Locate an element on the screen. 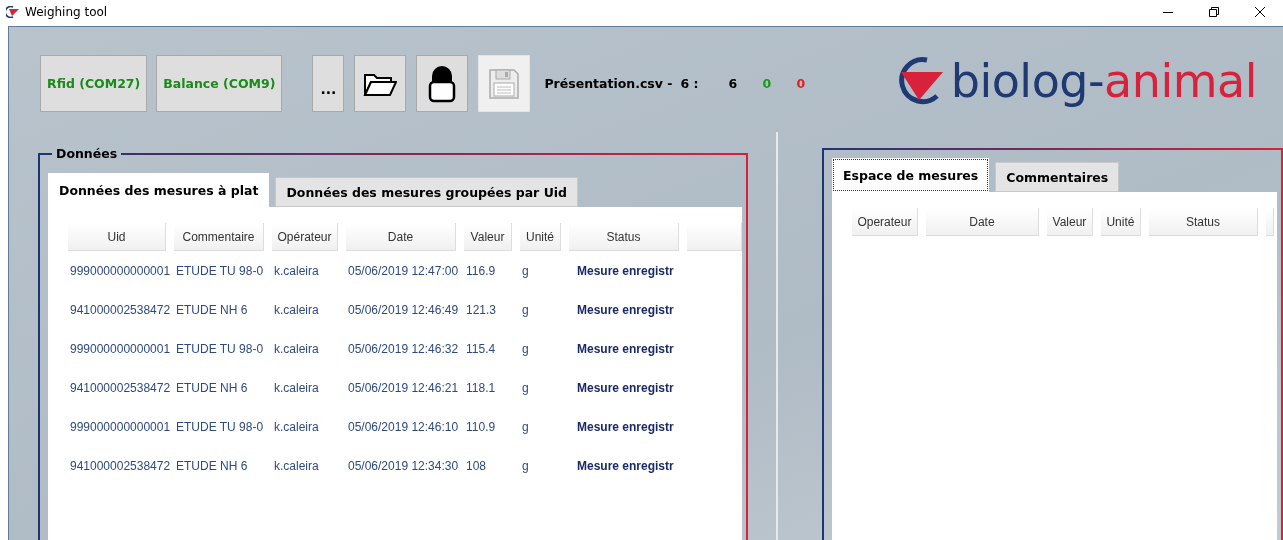 The width and height of the screenshot is (1283, 540). tab: Données des mesures à plat is located at coordinates (159, 190).